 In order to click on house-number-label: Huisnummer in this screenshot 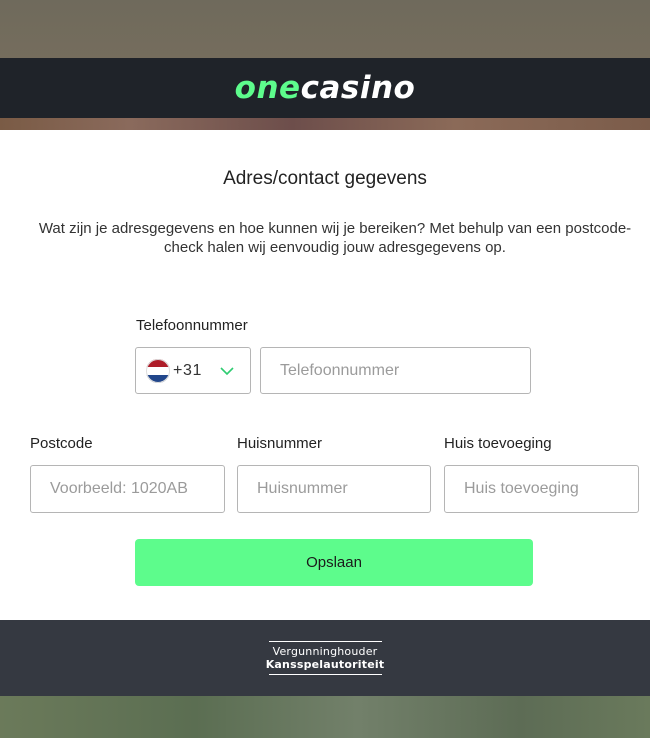, I will do `click(280, 443)`.